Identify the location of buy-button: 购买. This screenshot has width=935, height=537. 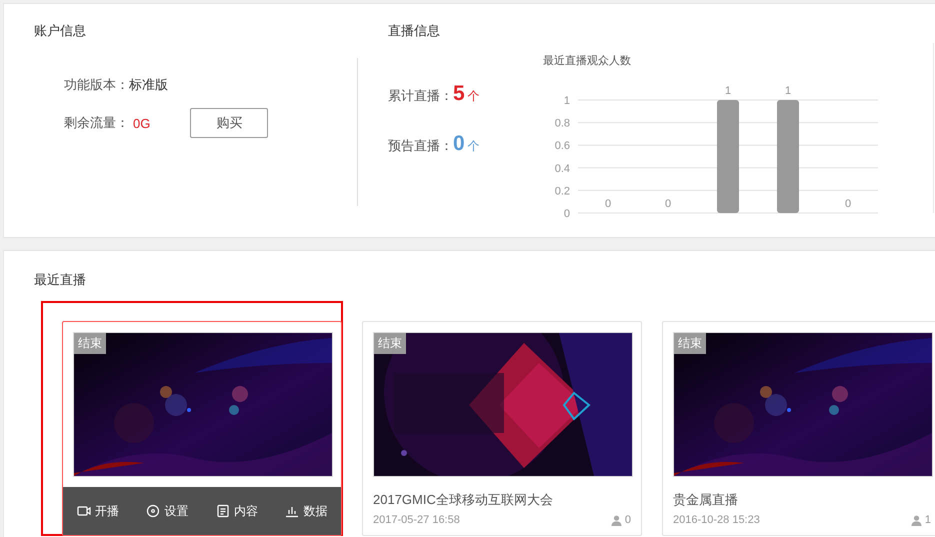
(229, 123).